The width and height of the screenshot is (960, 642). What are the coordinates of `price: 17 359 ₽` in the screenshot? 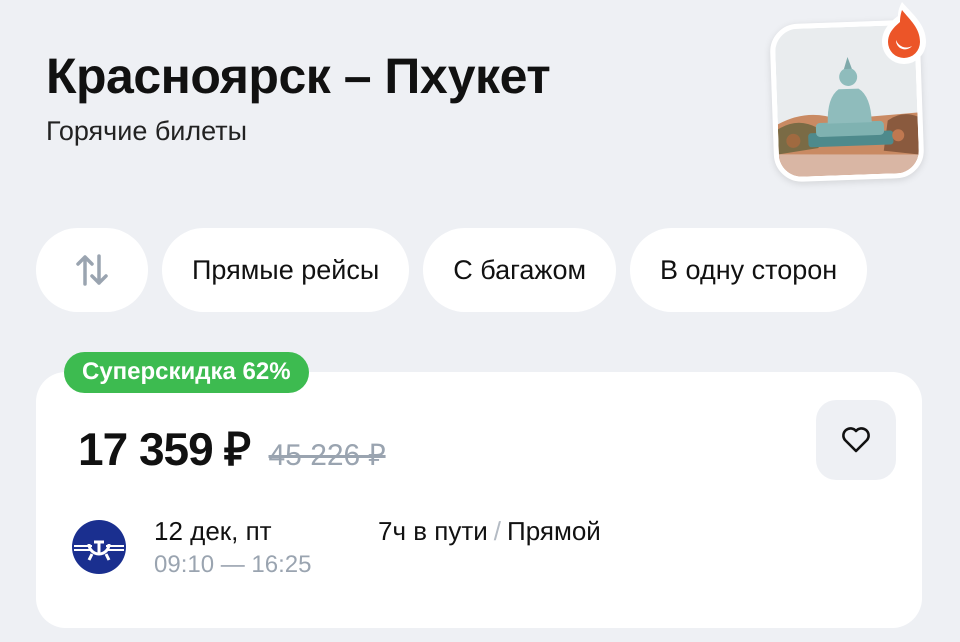 It's located at (164, 449).